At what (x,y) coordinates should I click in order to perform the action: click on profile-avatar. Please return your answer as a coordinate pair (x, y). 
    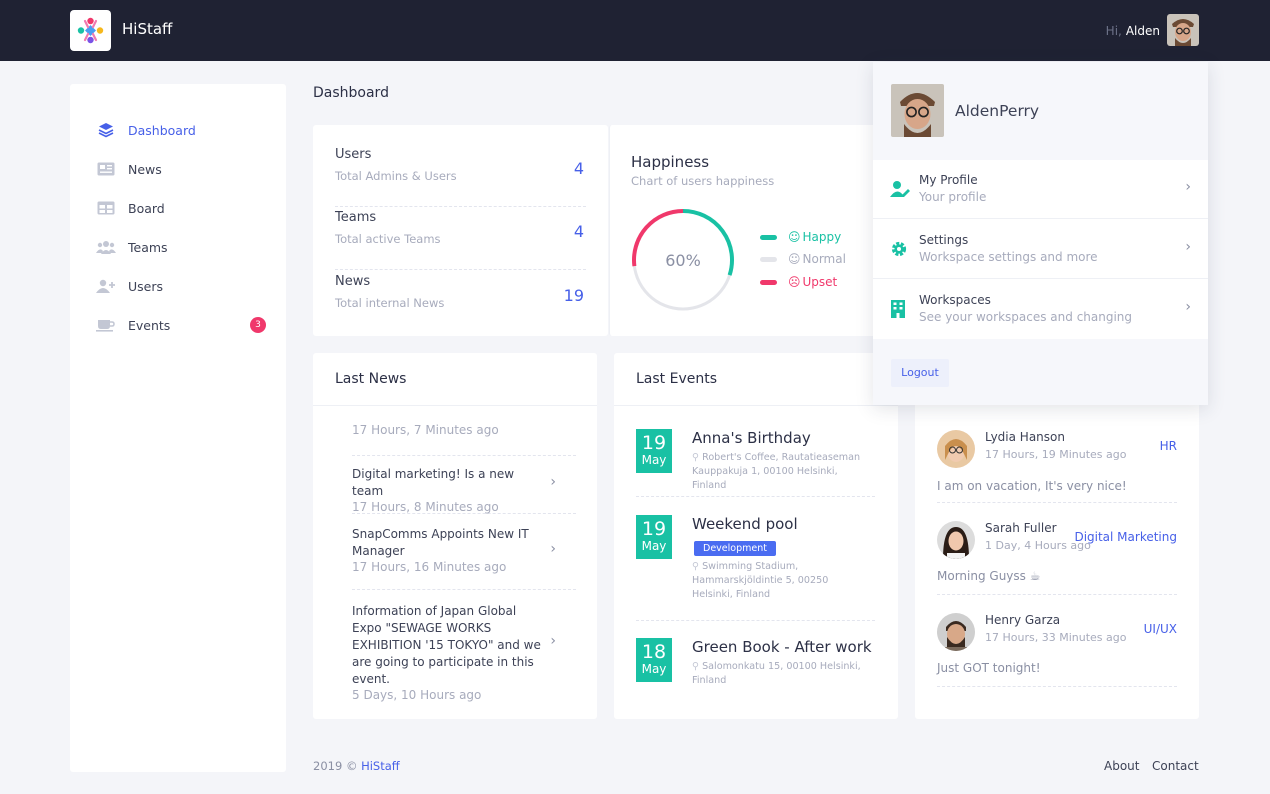
    Looking at the image, I should click on (917, 110).